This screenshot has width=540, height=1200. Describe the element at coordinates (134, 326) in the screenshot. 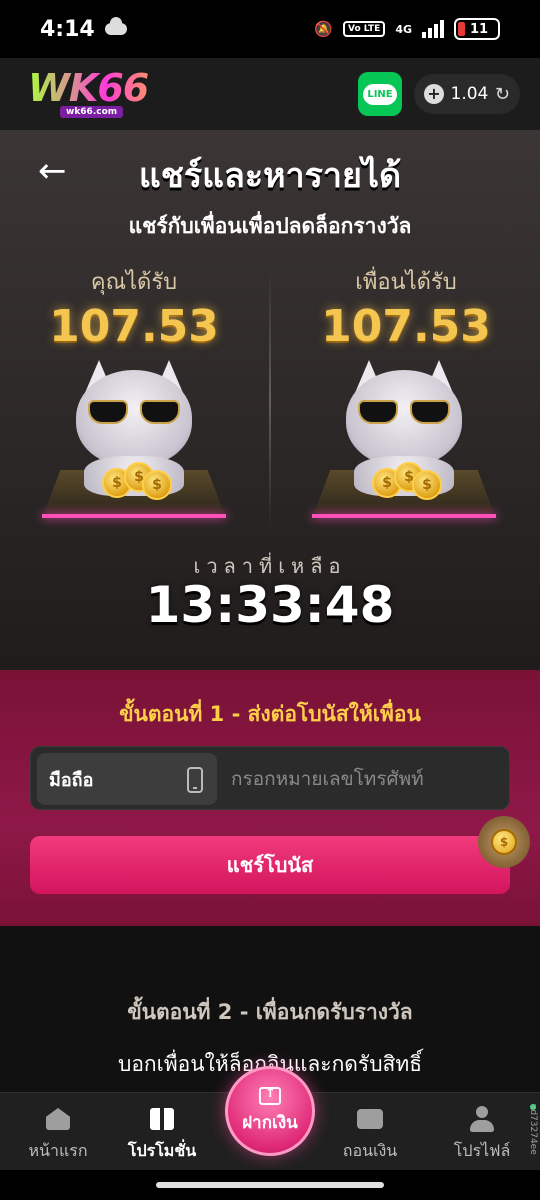

I see `you-receive-amount: 107.53` at that location.